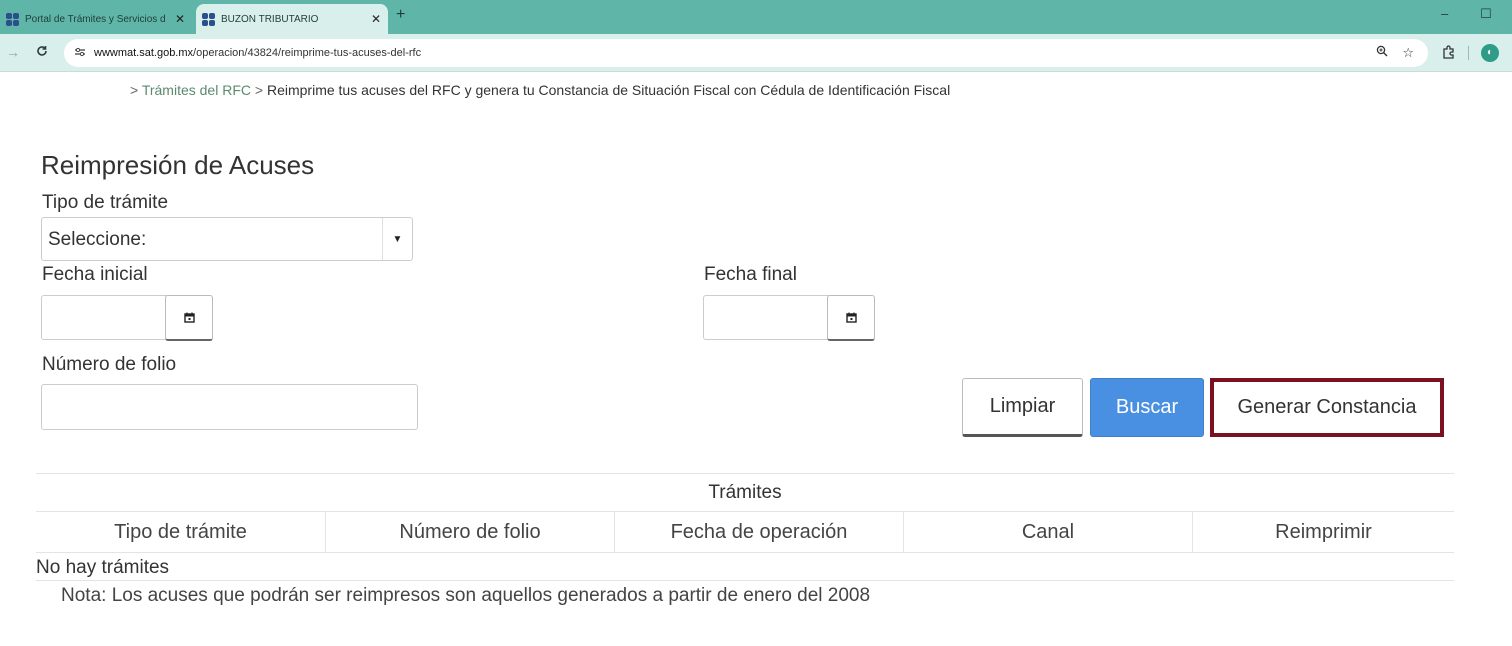 The height and width of the screenshot is (646, 1512). I want to click on browser-tab-buzon: BUZÓN TRIBUTARIO ✕, so click(292, 19).